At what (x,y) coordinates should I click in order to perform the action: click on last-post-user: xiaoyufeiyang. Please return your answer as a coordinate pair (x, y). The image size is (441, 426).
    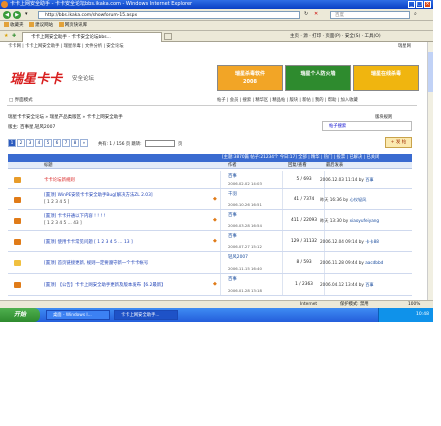
    Looking at the image, I should click on (364, 220).